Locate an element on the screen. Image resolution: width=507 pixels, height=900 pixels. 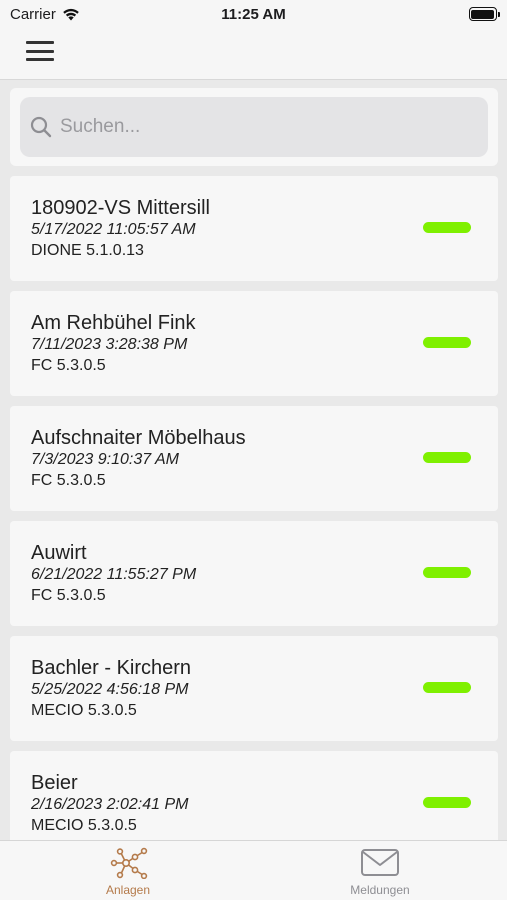
item-name: Beier is located at coordinates (54, 783).